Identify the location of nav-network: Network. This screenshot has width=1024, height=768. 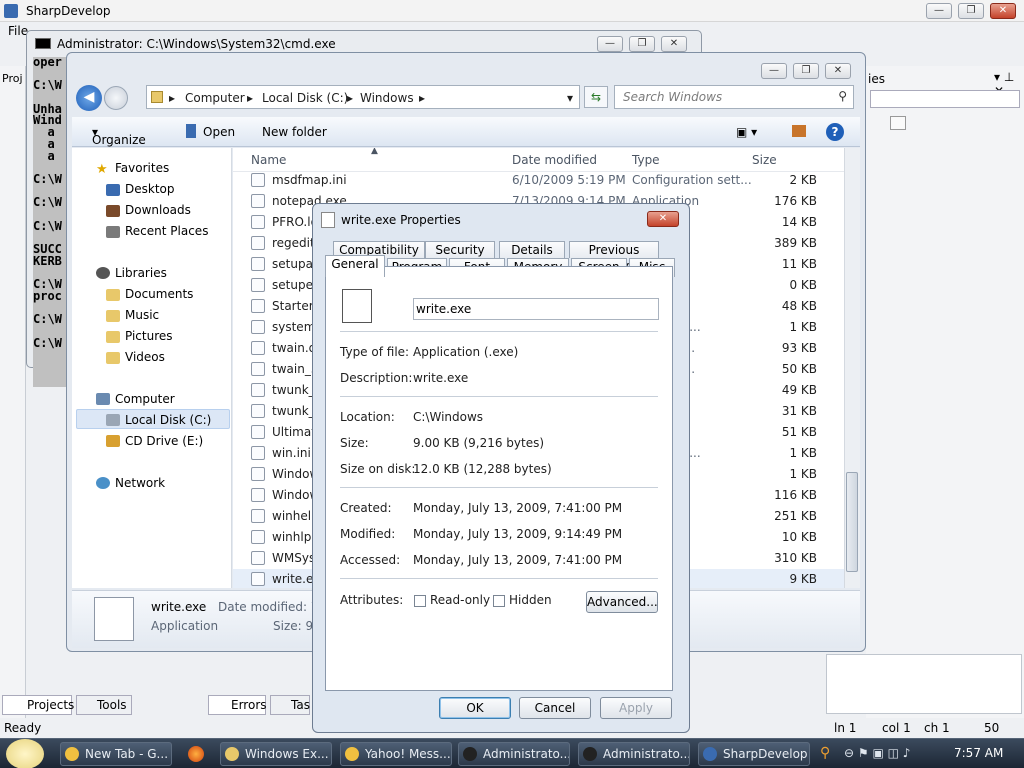
(140, 483).